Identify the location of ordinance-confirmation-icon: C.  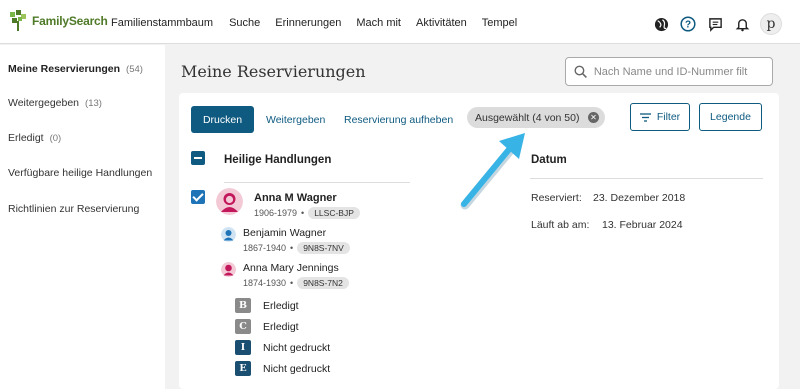
(243, 326).